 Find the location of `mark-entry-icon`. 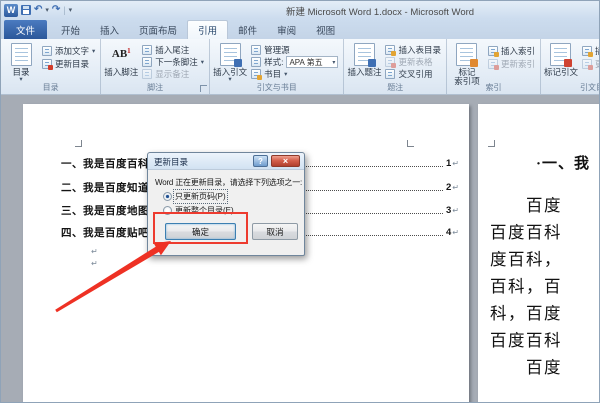

mark-entry-icon is located at coordinates (467, 55).